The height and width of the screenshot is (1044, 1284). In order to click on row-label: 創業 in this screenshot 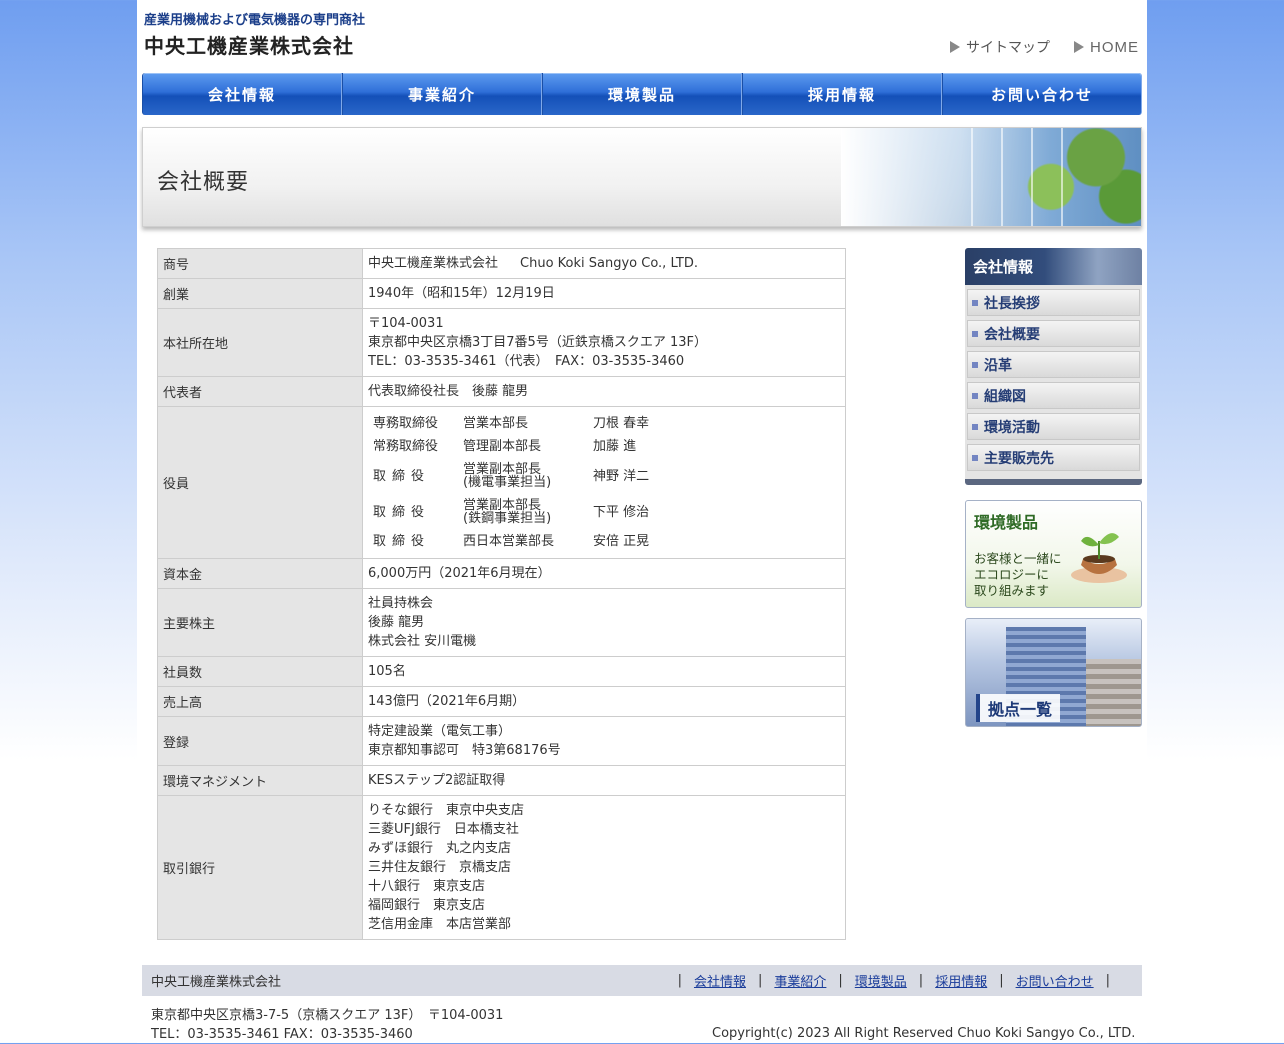, I will do `click(260, 293)`.